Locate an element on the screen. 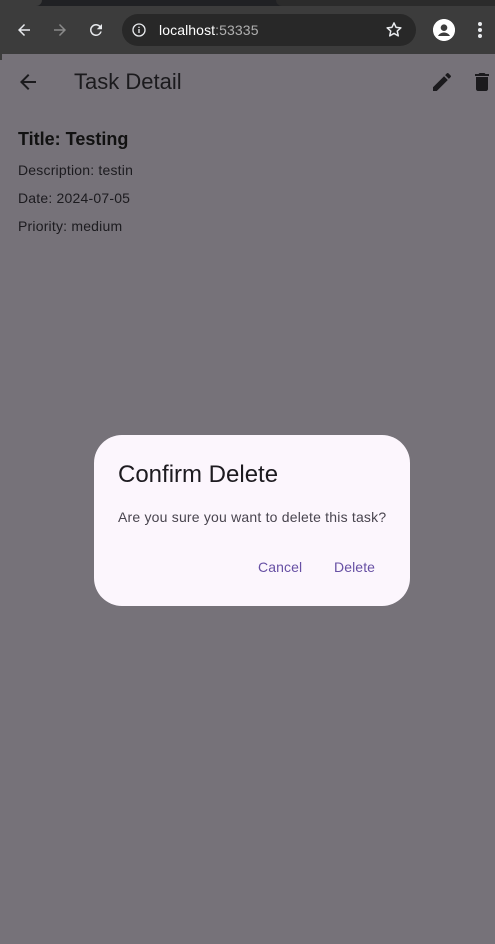 The width and height of the screenshot is (495, 944). back-button is located at coordinates (28, 82).